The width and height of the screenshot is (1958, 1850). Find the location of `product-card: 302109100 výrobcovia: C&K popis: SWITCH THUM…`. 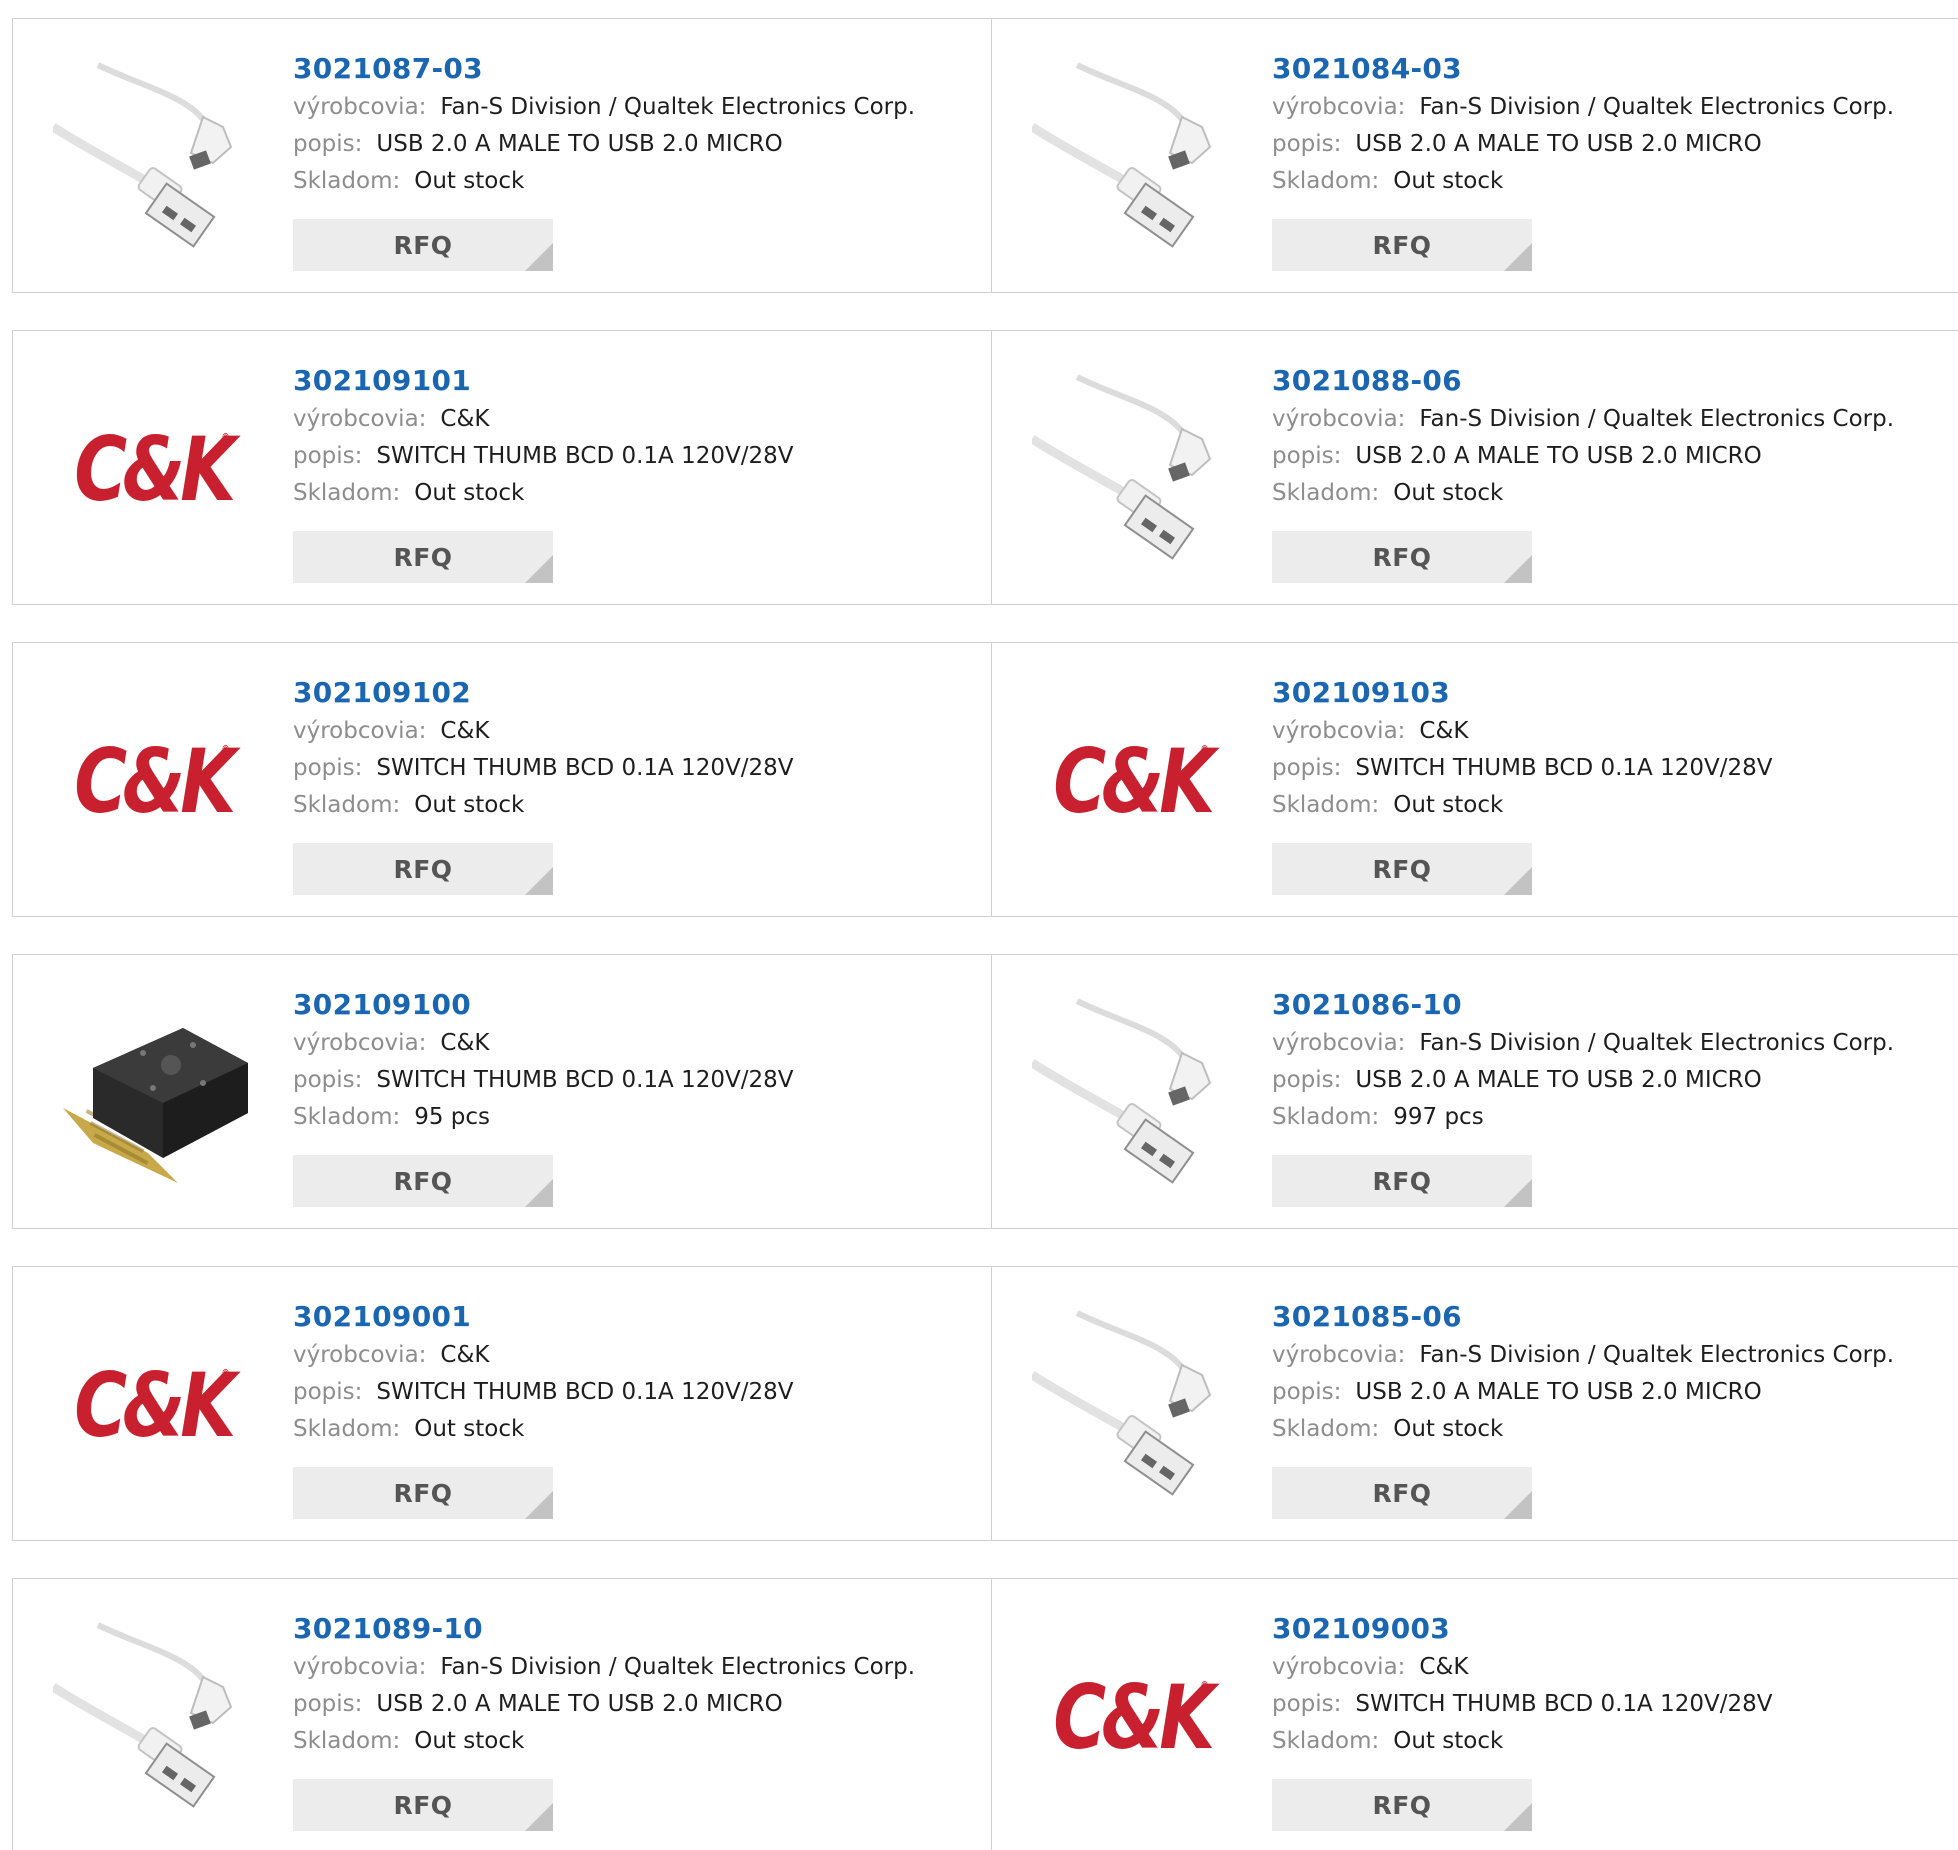

product-card: 302109100 výrobcovia: C&K popis: SWITCH THUM… is located at coordinates (502, 1091).